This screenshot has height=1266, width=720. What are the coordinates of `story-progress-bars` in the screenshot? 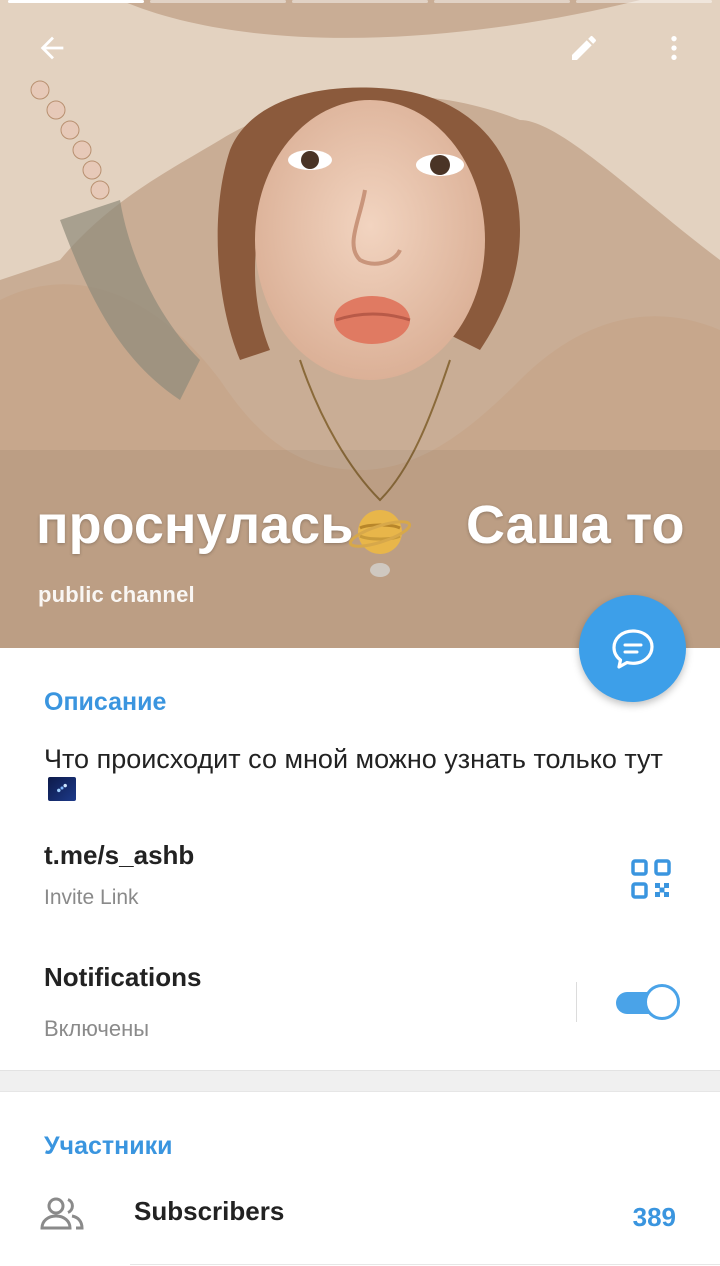 It's located at (360, 2).